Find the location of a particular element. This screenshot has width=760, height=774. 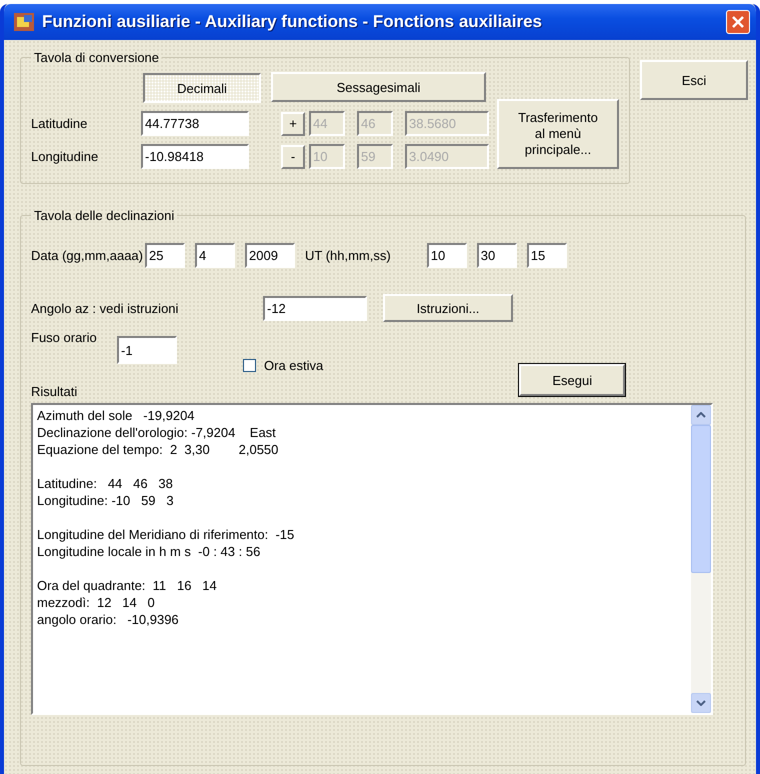

mode-button: Decimali is located at coordinates (202, 88).